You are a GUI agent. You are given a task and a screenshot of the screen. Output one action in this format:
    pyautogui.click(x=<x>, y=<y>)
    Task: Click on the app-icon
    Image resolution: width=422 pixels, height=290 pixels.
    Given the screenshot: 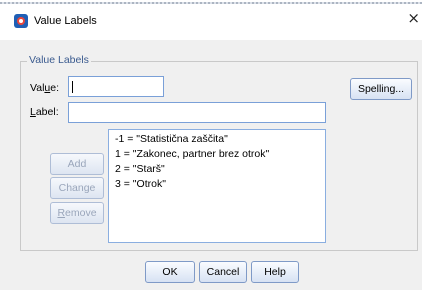 What is the action you would take?
    pyautogui.click(x=21, y=21)
    